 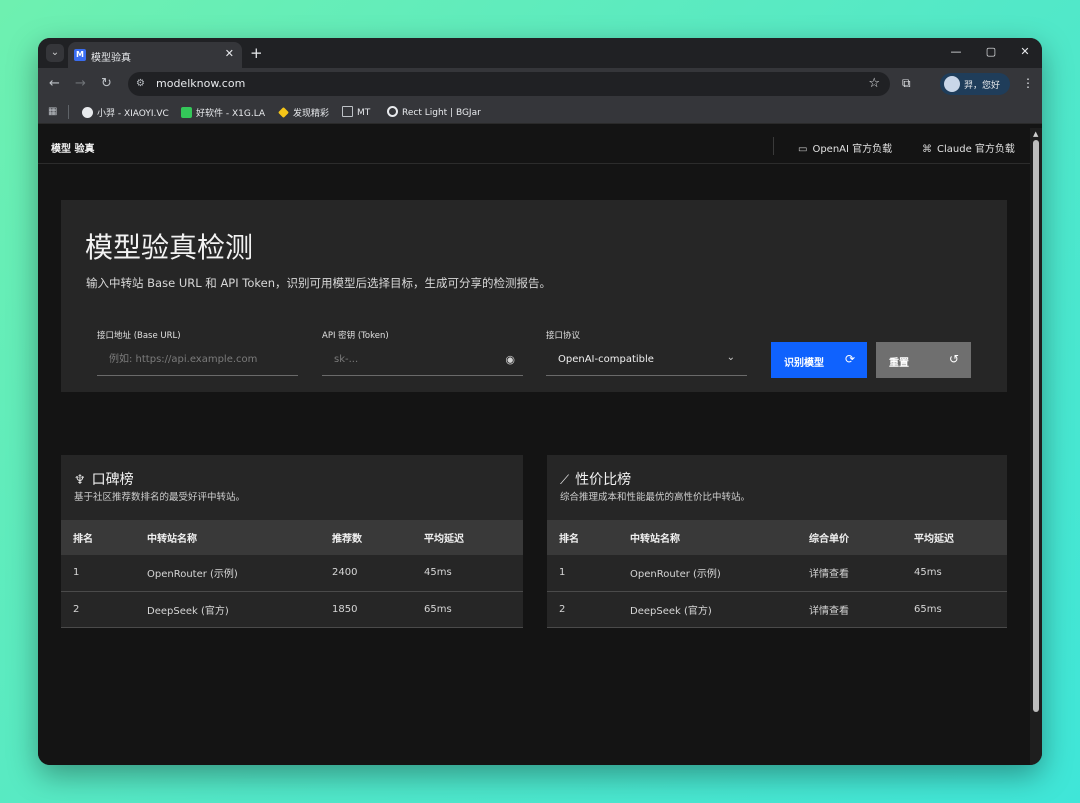 I want to click on bookmark-x1g: 好软件 - X1G.LA, so click(x=223, y=112).